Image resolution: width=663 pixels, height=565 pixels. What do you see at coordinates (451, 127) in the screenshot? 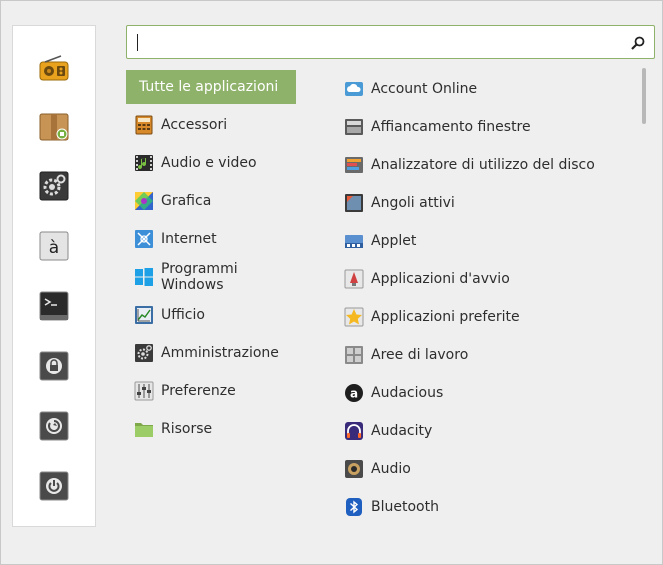
I see `app-label: Affiancamento finestre` at bounding box center [451, 127].